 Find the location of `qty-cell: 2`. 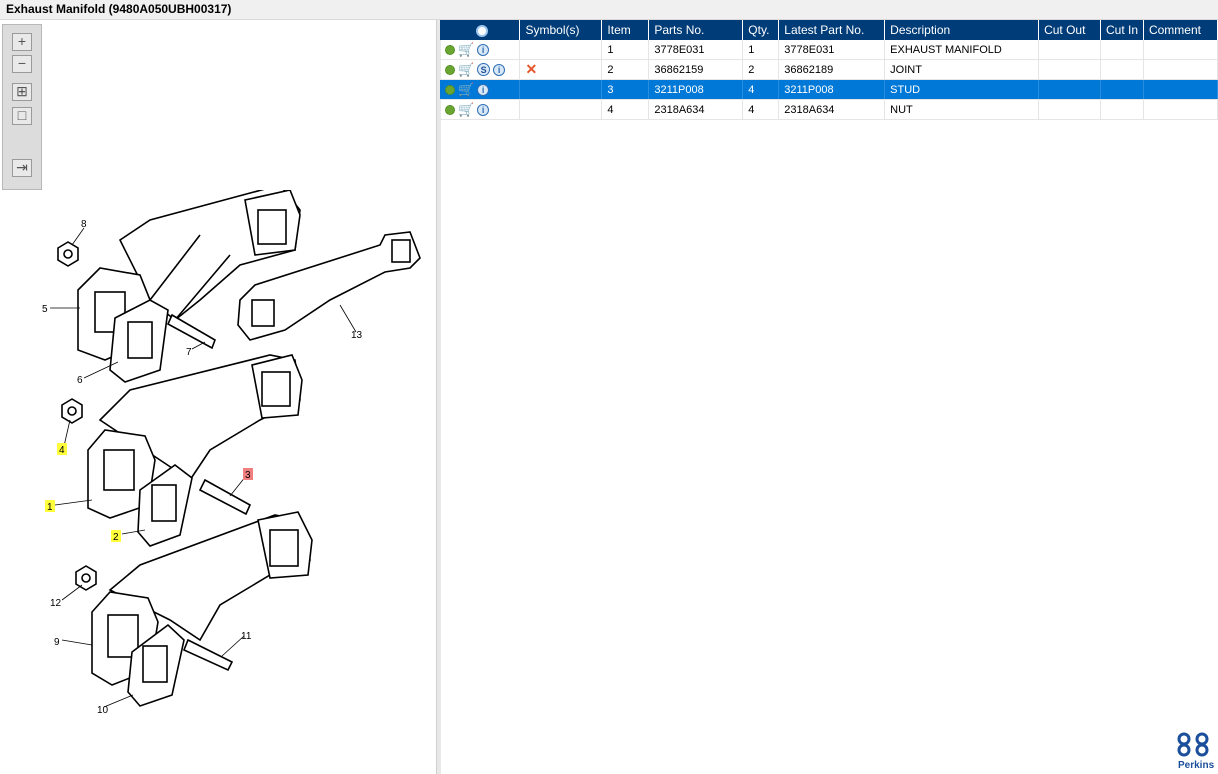

qty-cell: 2 is located at coordinates (761, 69).